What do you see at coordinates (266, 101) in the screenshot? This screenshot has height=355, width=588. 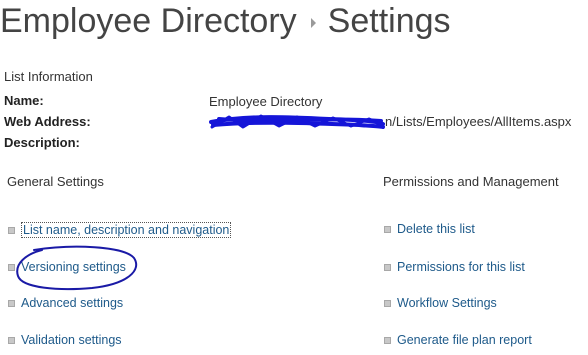 I see `name-value: Employee Directory` at bounding box center [266, 101].